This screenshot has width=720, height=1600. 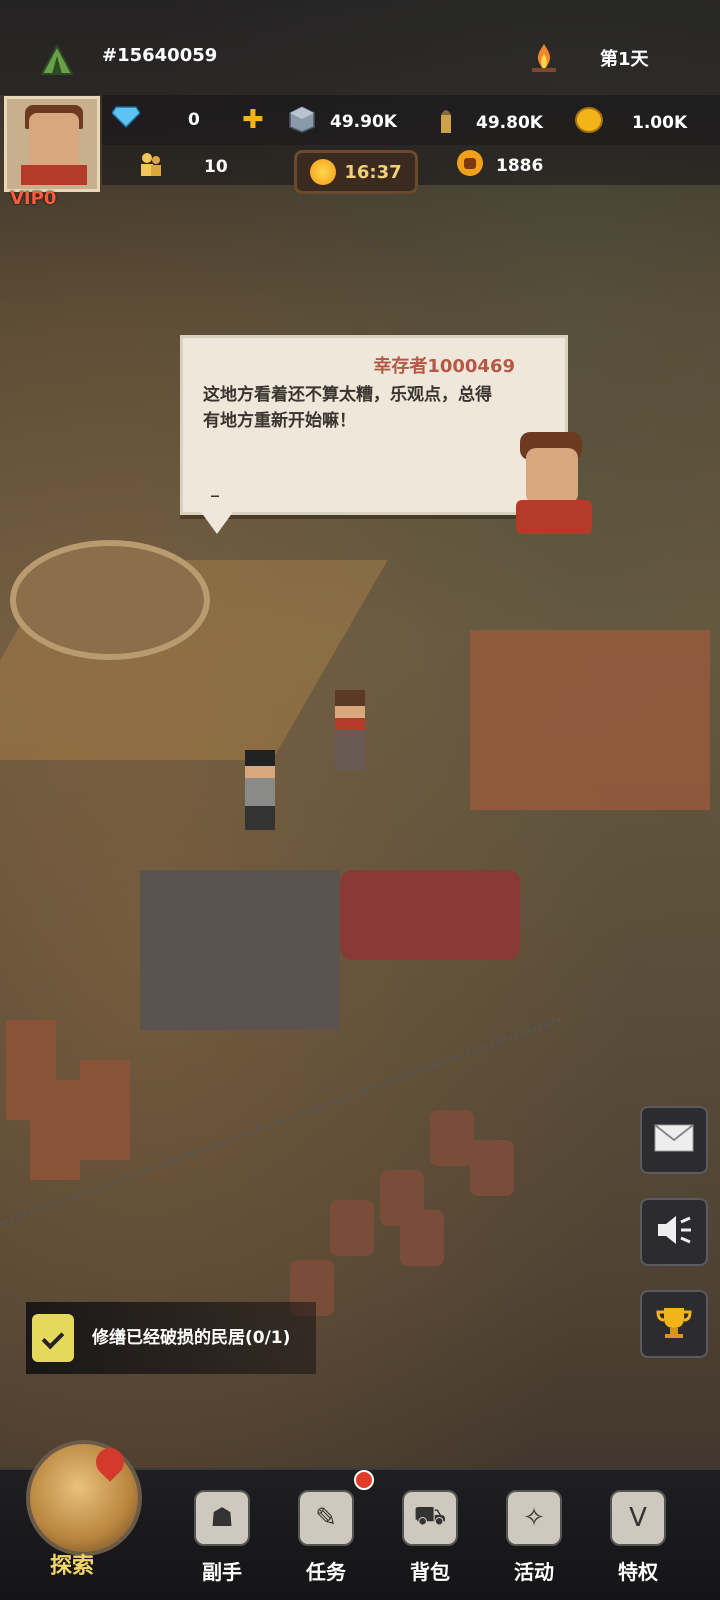 What do you see at coordinates (253, 120) in the screenshot?
I see `add-diamond-icon: ✚` at bounding box center [253, 120].